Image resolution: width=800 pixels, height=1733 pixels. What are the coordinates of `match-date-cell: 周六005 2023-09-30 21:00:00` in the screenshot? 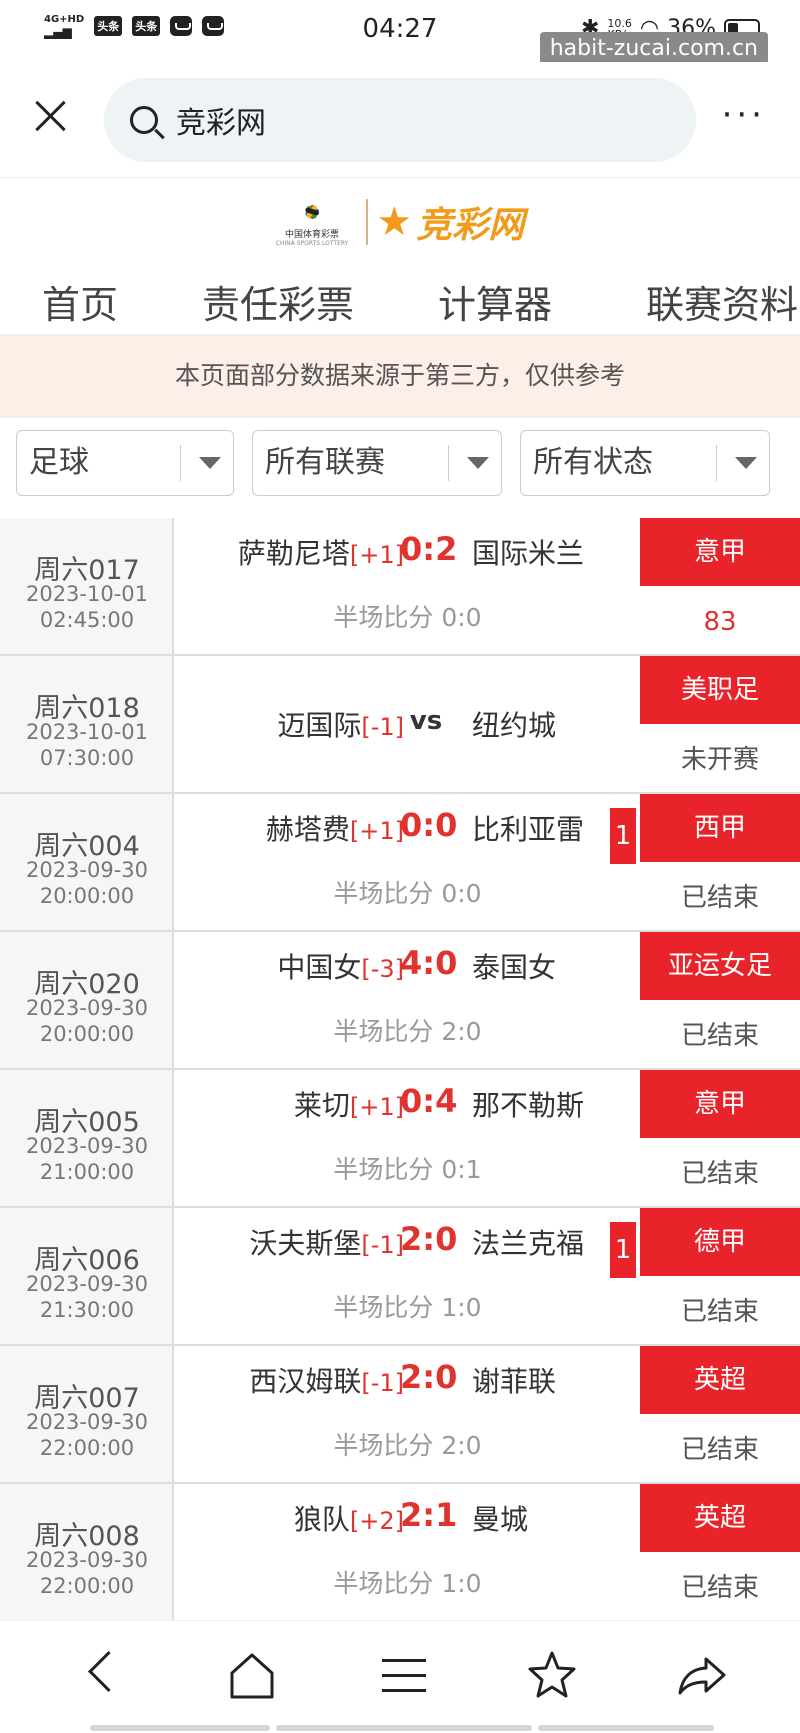 It's located at (87, 1138).